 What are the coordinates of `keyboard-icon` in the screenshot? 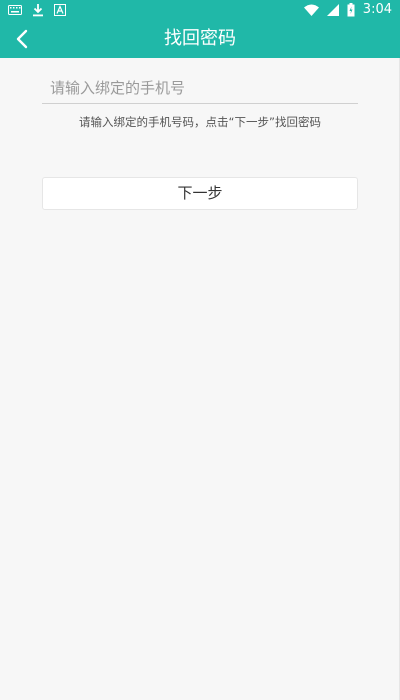 It's located at (15, 10).